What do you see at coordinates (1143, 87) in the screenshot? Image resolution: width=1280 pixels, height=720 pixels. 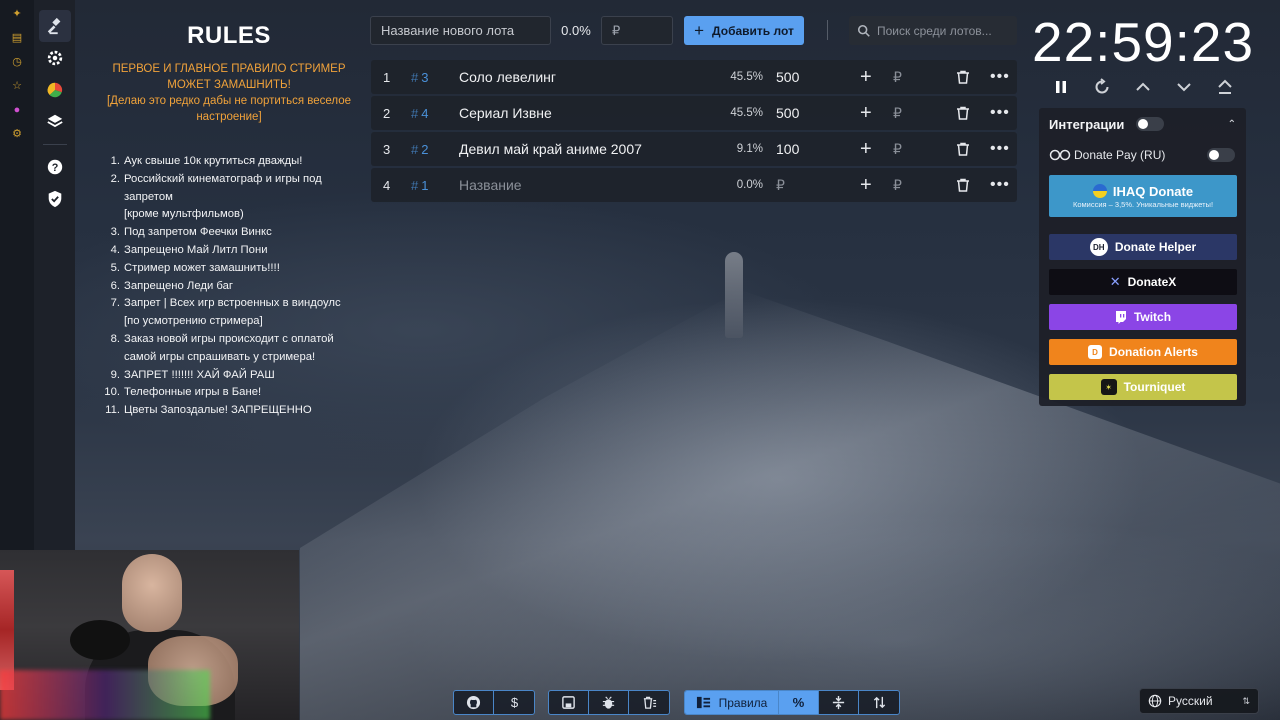 I see `chevron-up-icon` at bounding box center [1143, 87].